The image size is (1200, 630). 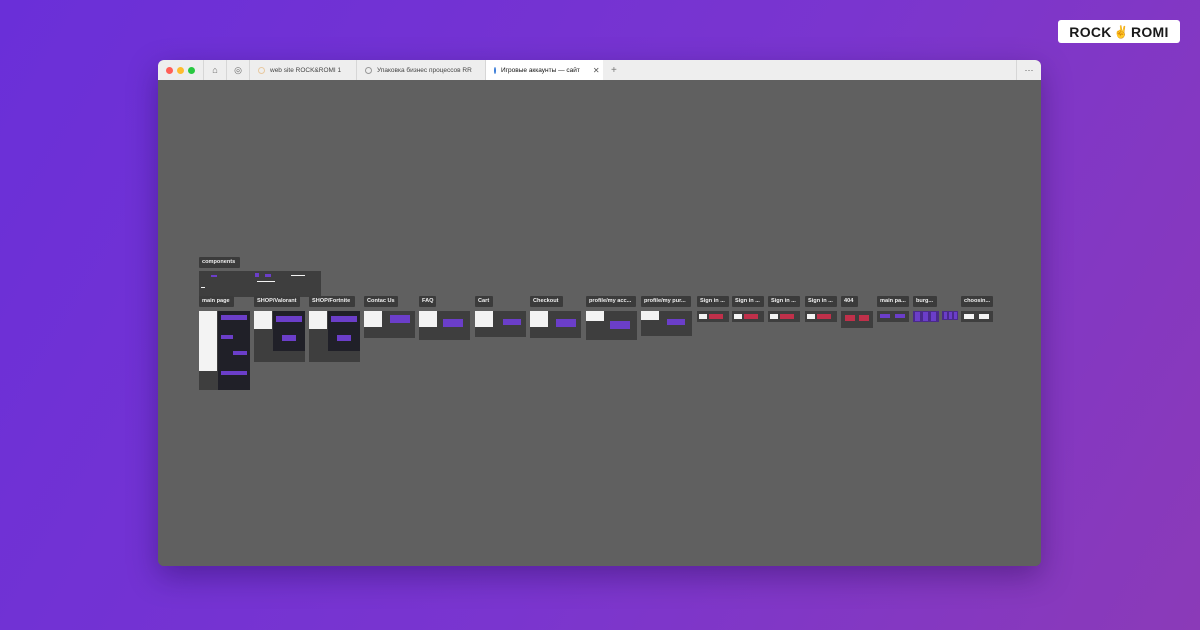 What do you see at coordinates (334, 336) in the screenshot?
I see `frame-shop-fortnite` at bounding box center [334, 336].